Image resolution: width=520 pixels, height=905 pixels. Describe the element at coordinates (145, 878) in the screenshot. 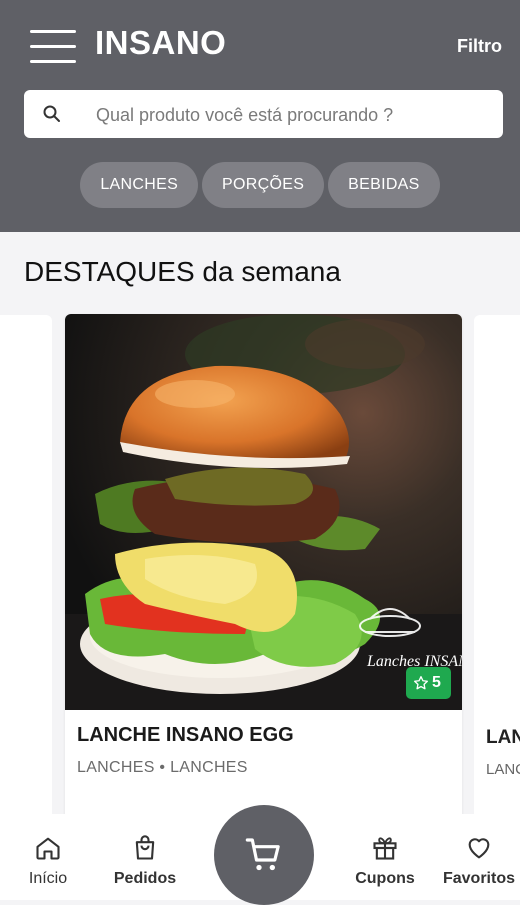

I see `nav-label: Pedidos` at that location.